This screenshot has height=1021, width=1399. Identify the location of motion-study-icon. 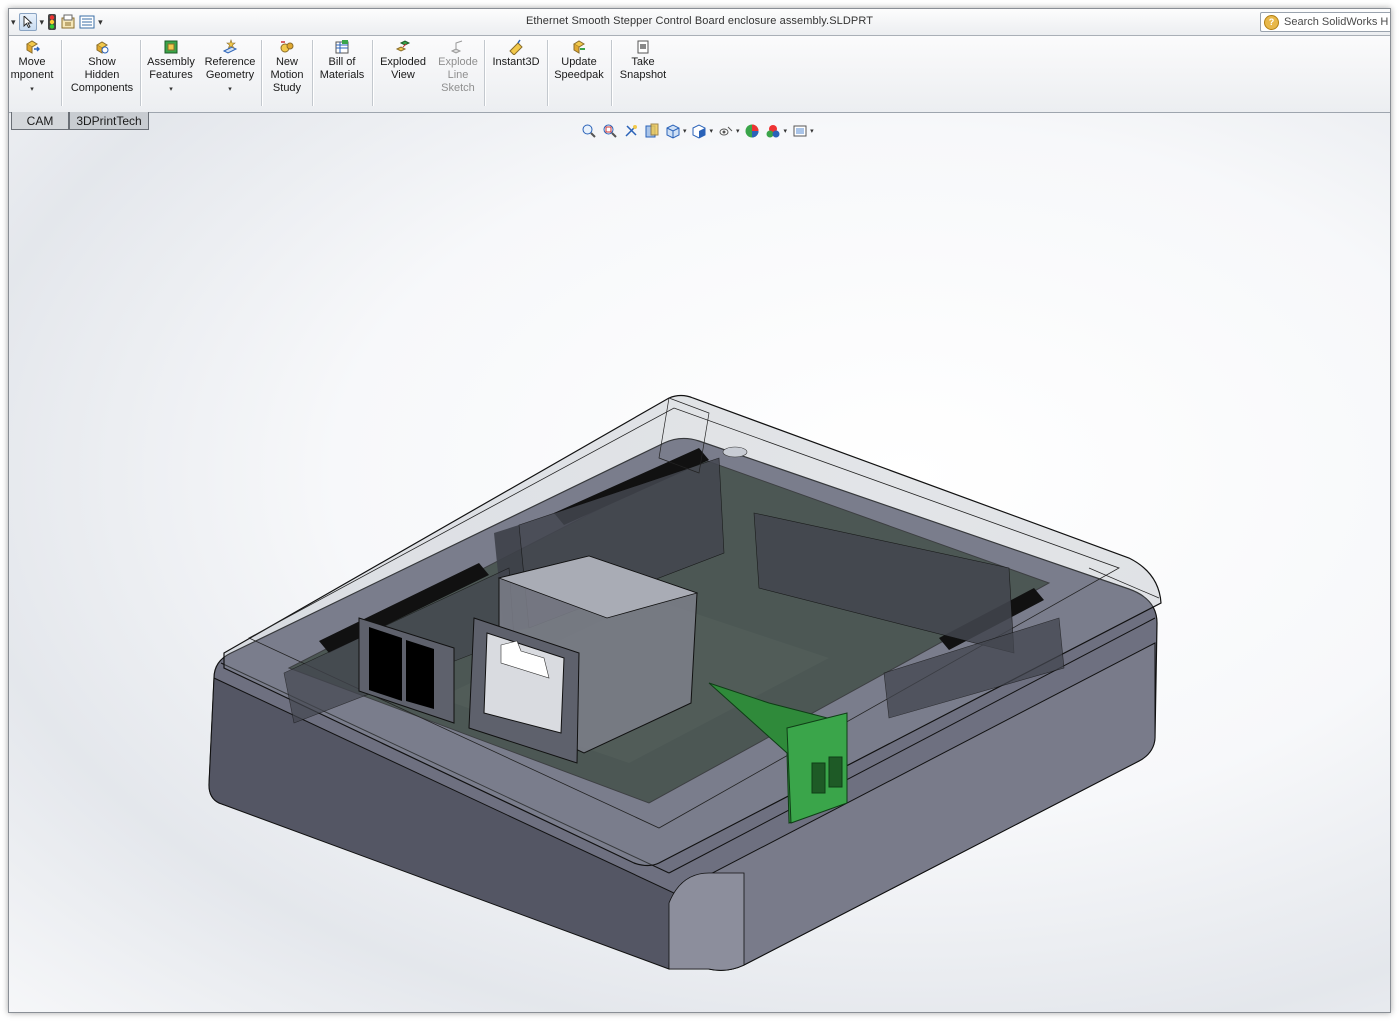
(287, 47).